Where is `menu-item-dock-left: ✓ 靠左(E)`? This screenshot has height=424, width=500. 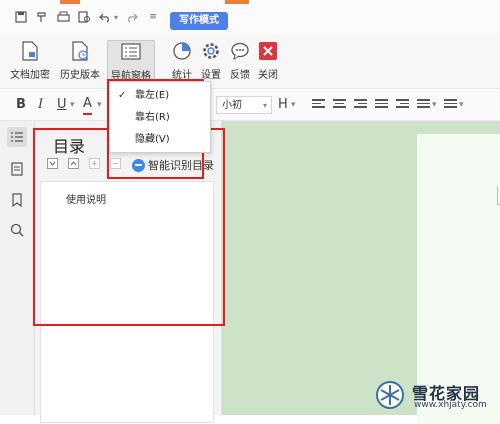
menu-item-dock-left: ✓ 靠左(E) is located at coordinates (160, 96).